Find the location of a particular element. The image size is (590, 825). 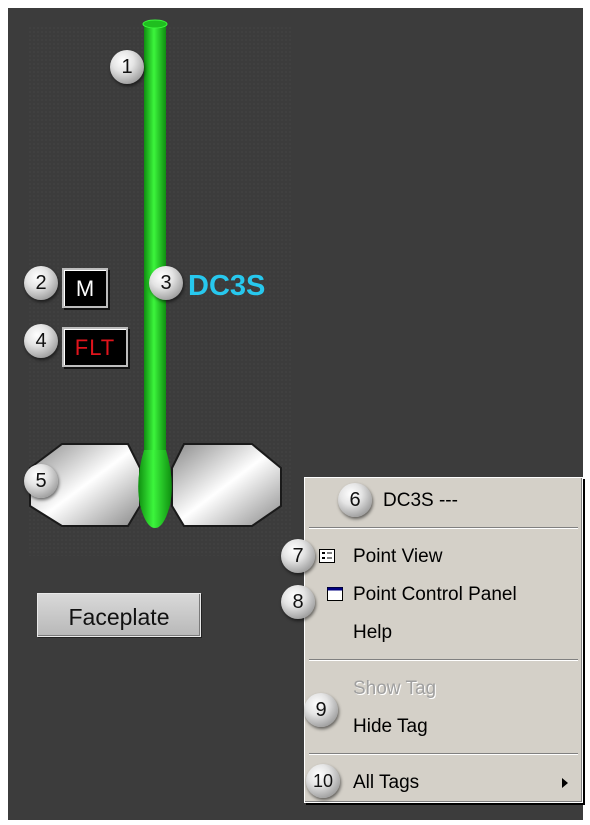

callout-4: 4 is located at coordinates (41, 341).